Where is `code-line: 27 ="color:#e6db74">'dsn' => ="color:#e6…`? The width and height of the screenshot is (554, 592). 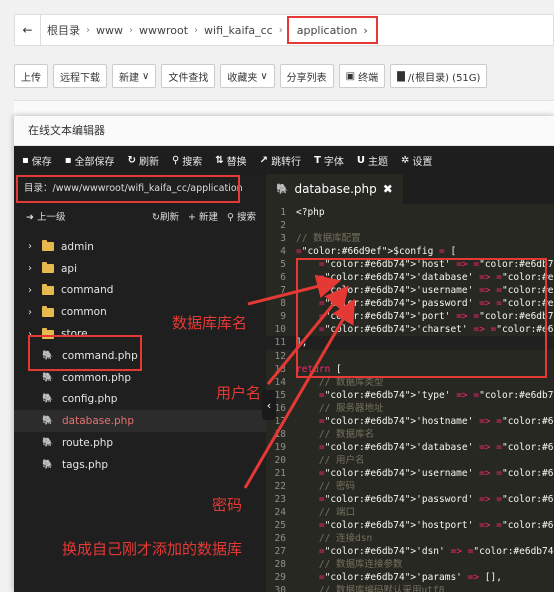
code-line: 27 ="color:#e6db74">'dsn' => ="color:#e6… is located at coordinates (410, 551).